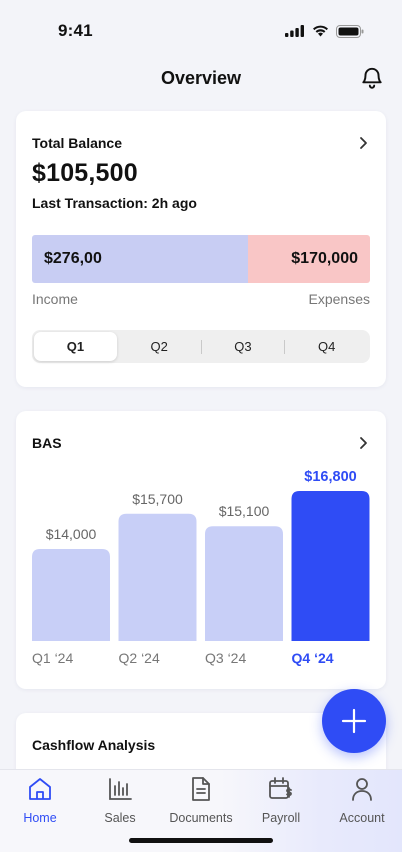  Describe the element at coordinates (294, 31) in the screenshot. I see `cellular-signal-icon` at that location.